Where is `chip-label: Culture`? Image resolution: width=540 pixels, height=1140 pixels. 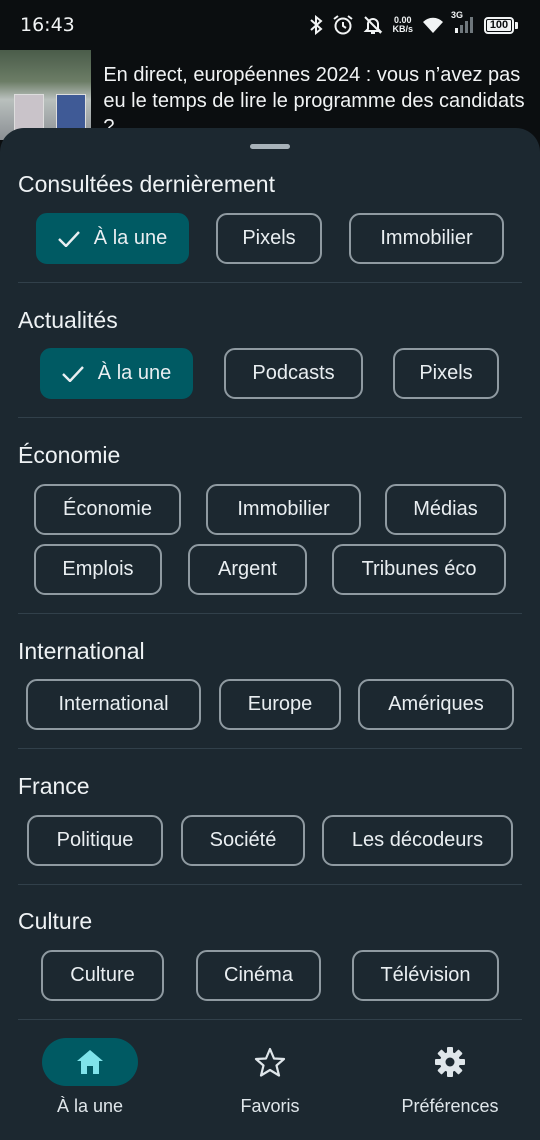
chip-label: Culture is located at coordinates (102, 975).